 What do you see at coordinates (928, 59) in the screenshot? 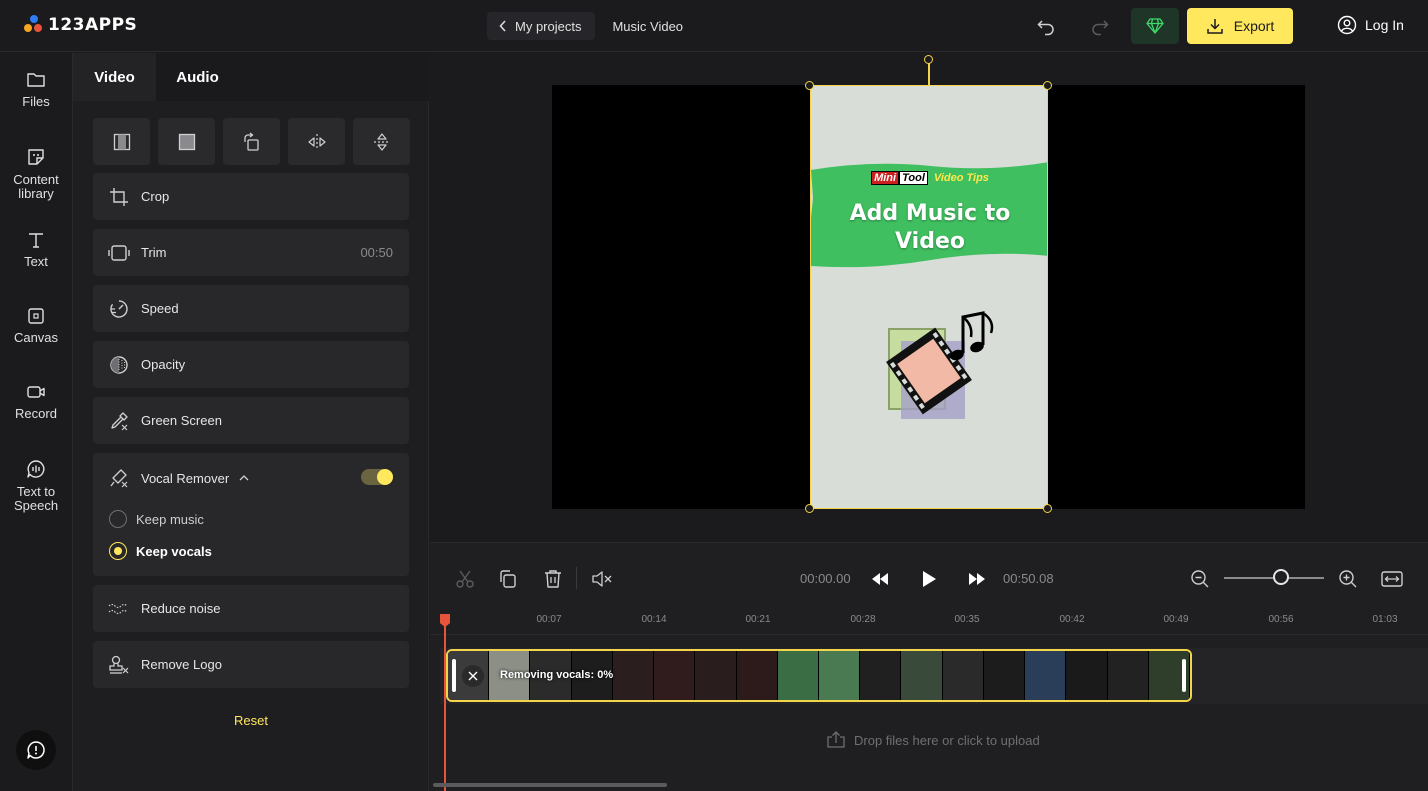
I see `rotate-handle` at bounding box center [928, 59].